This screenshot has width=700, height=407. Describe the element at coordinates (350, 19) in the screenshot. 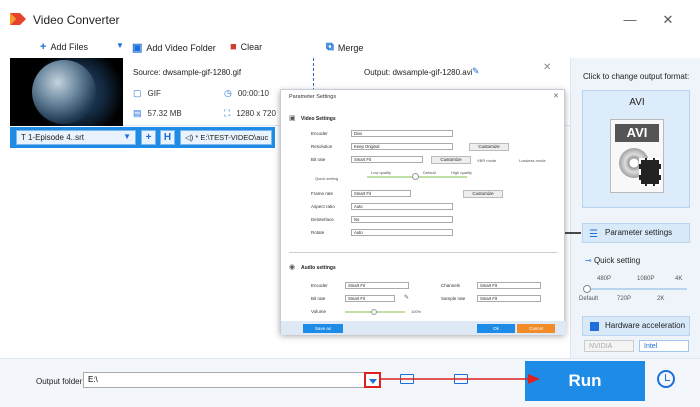

I see `title-bar: Video Converter — ✕` at that location.